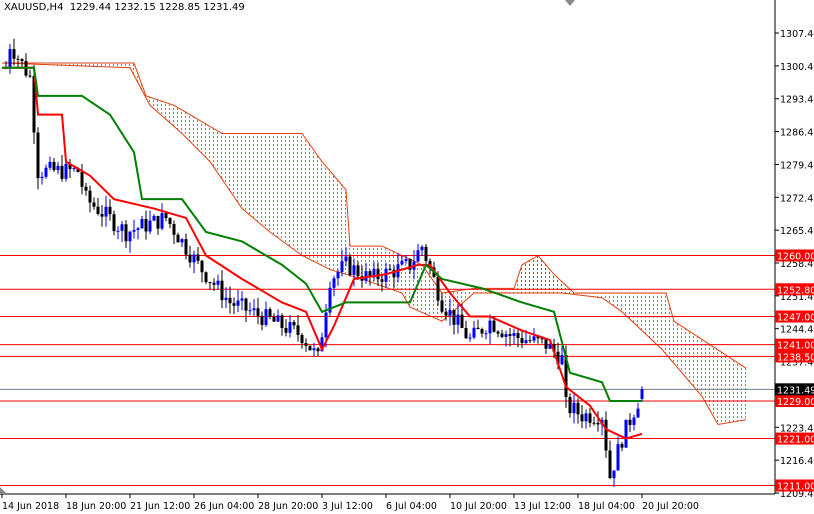  What do you see at coordinates (157, 7) in the screenshot?
I see `ohlc-label: 1229.44 1232.15 1228.85 1231.49` at bounding box center [157, 7].